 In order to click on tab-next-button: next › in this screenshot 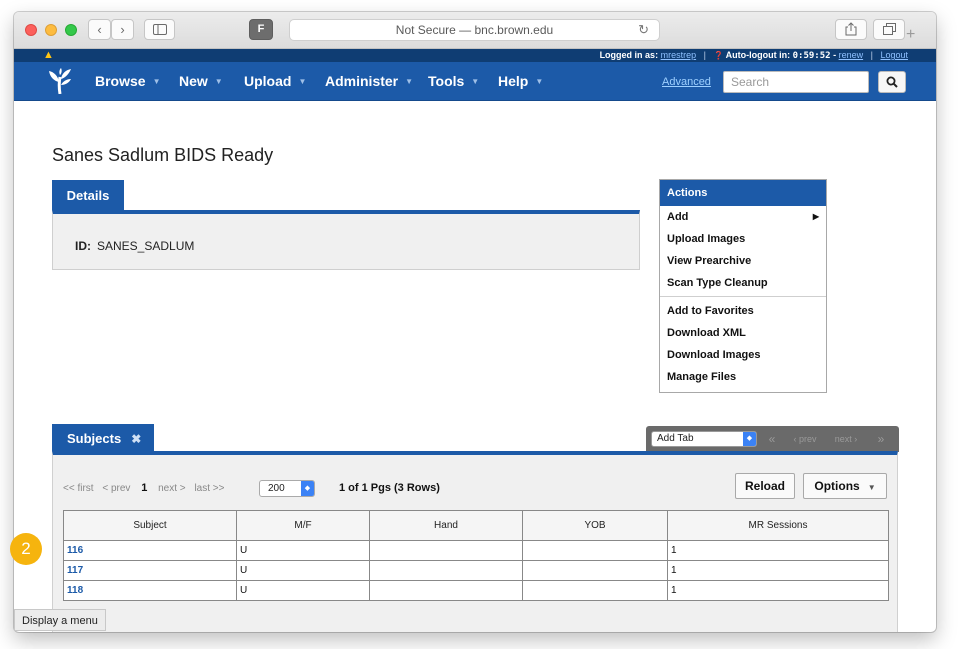, I will do `click(846, 439)`.